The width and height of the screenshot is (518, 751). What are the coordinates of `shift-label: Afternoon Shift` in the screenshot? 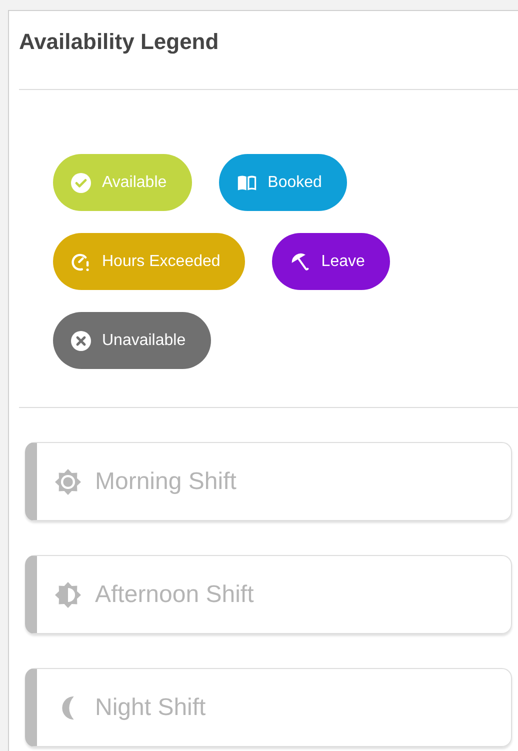 It's located at (174, 594).